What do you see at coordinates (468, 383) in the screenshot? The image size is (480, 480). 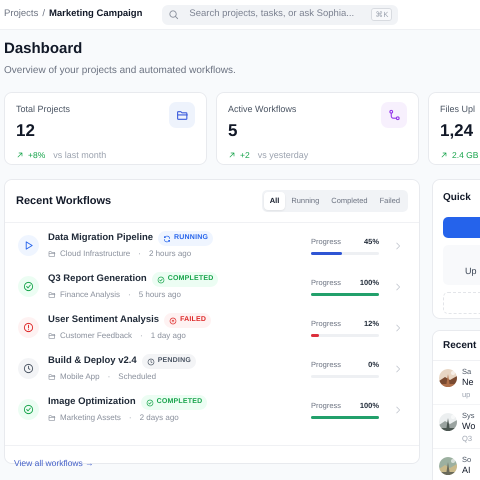 I see `activity-title: Ne` at bounding box center [468, 383].